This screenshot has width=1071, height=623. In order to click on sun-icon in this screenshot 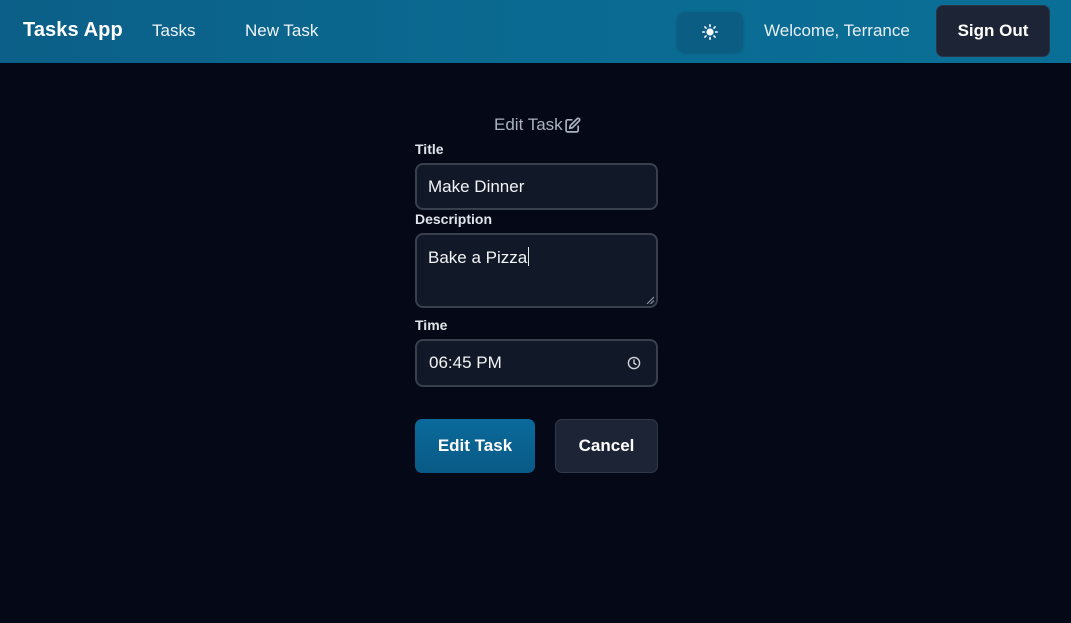, I will do `click(710, 32)`.